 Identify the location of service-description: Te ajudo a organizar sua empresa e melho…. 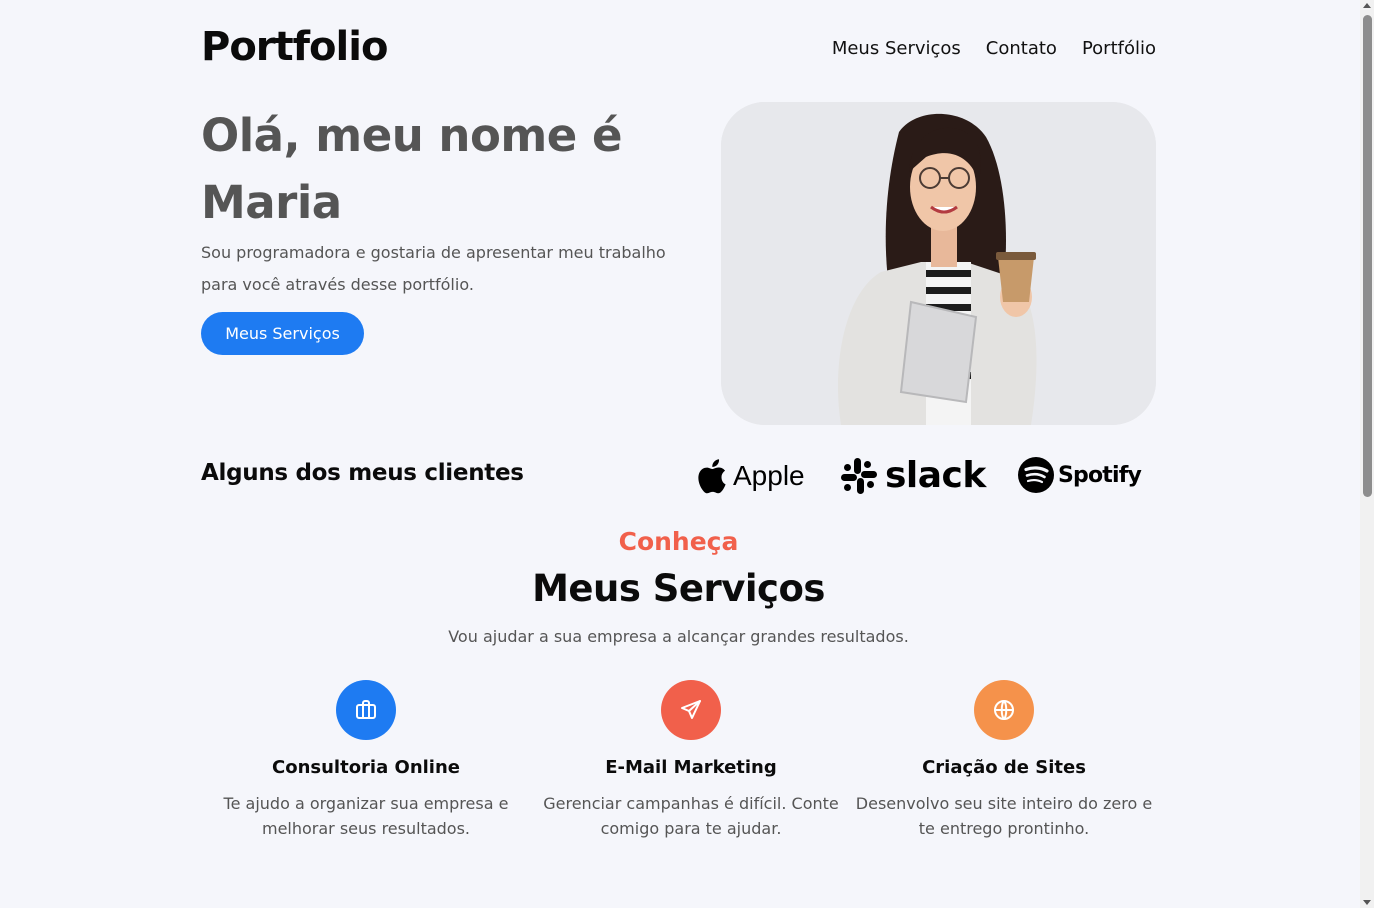
(366, 816).